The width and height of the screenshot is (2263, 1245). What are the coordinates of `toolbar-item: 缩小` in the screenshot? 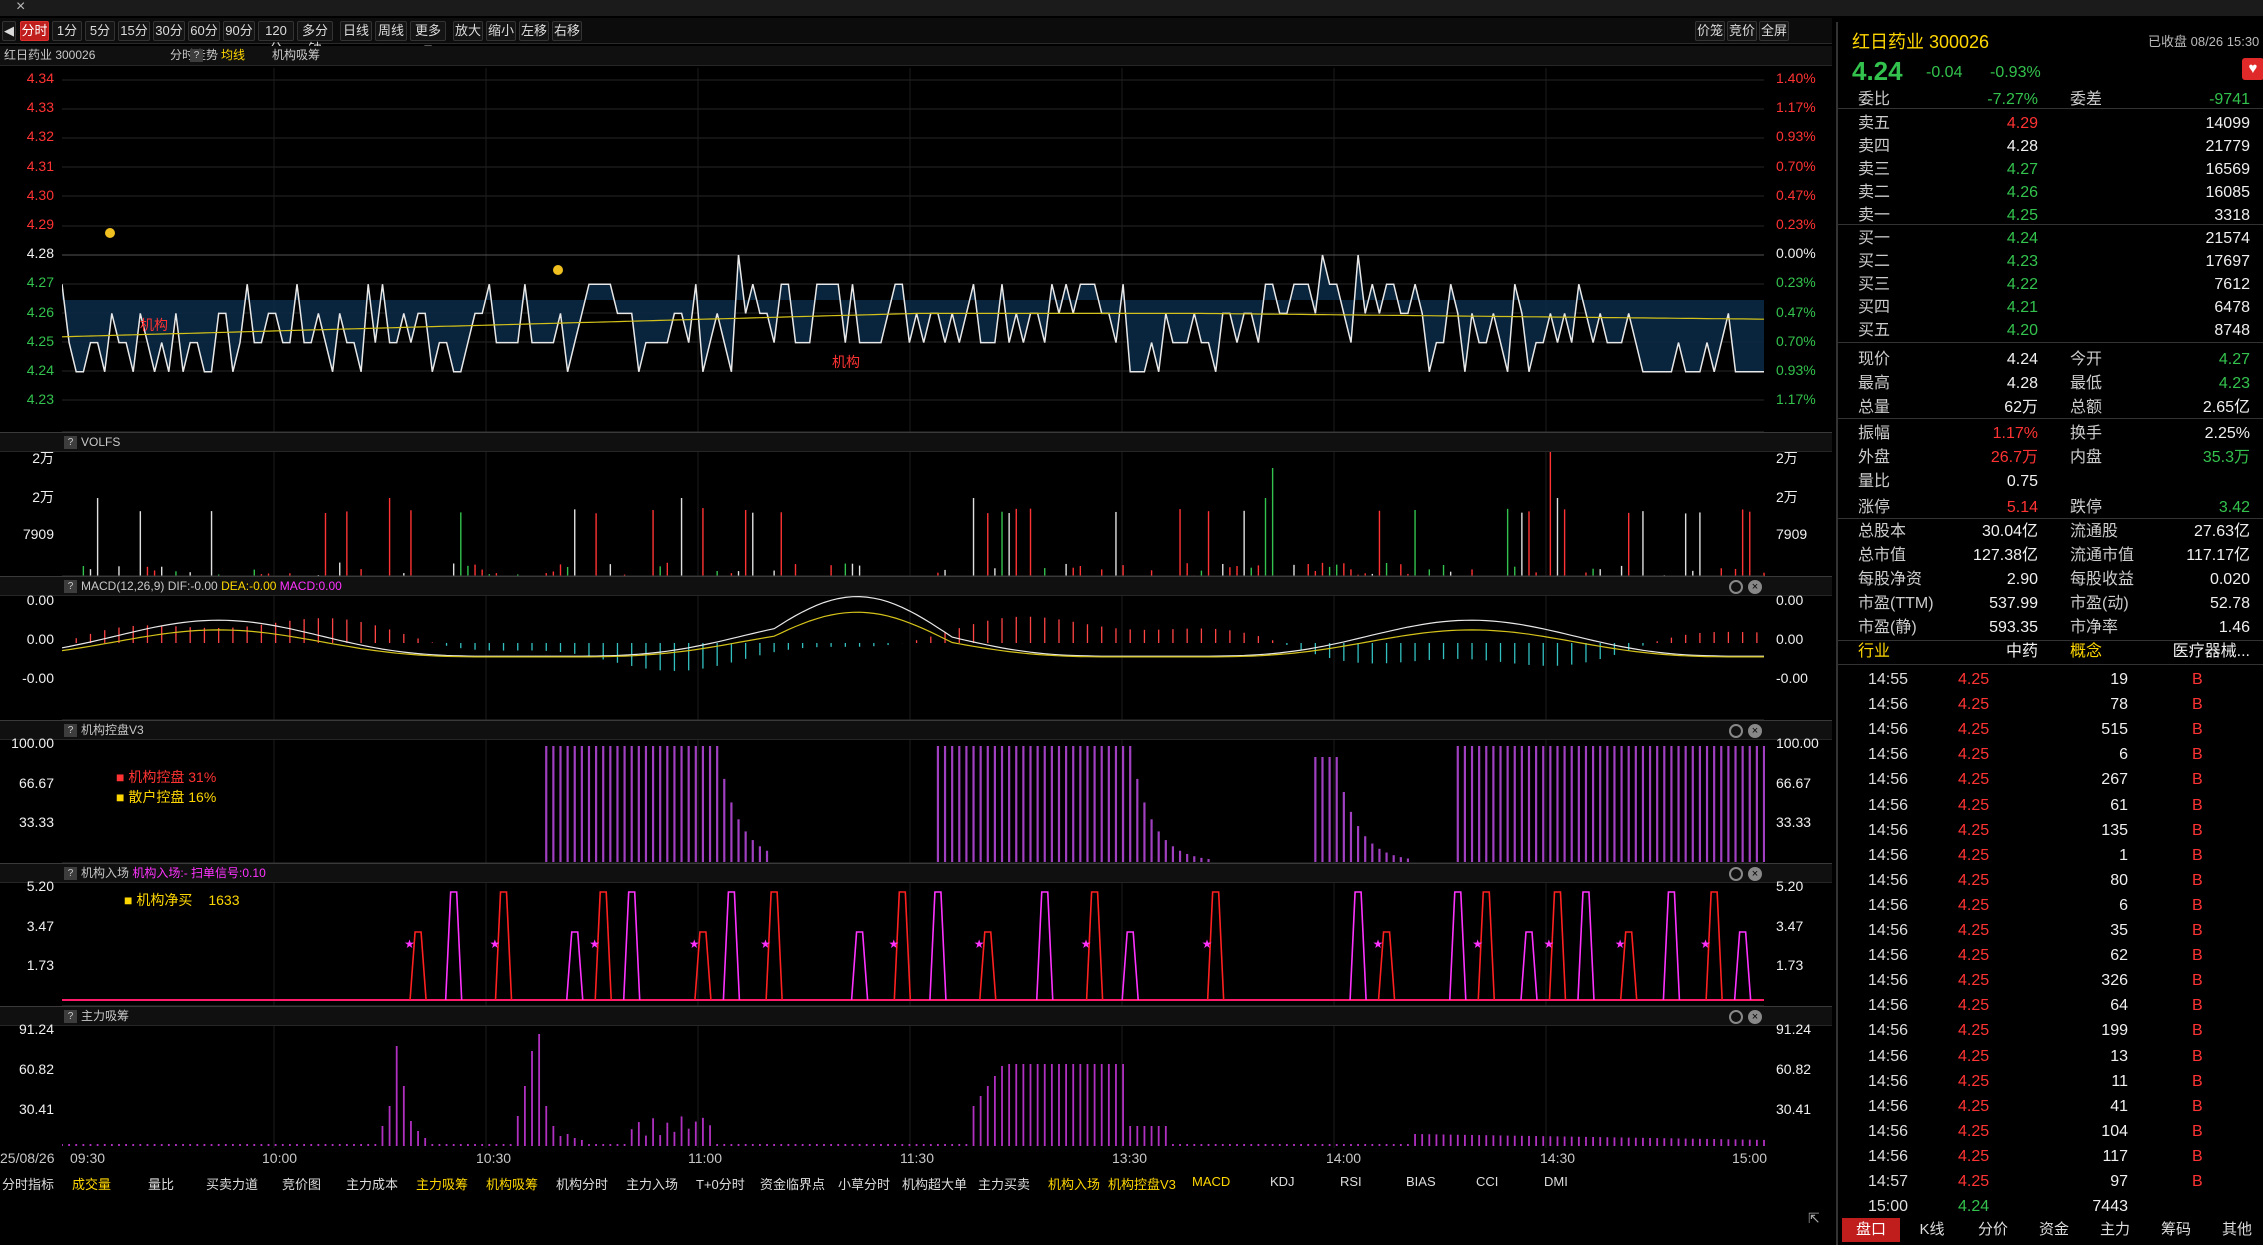 It's located at (501, 31).